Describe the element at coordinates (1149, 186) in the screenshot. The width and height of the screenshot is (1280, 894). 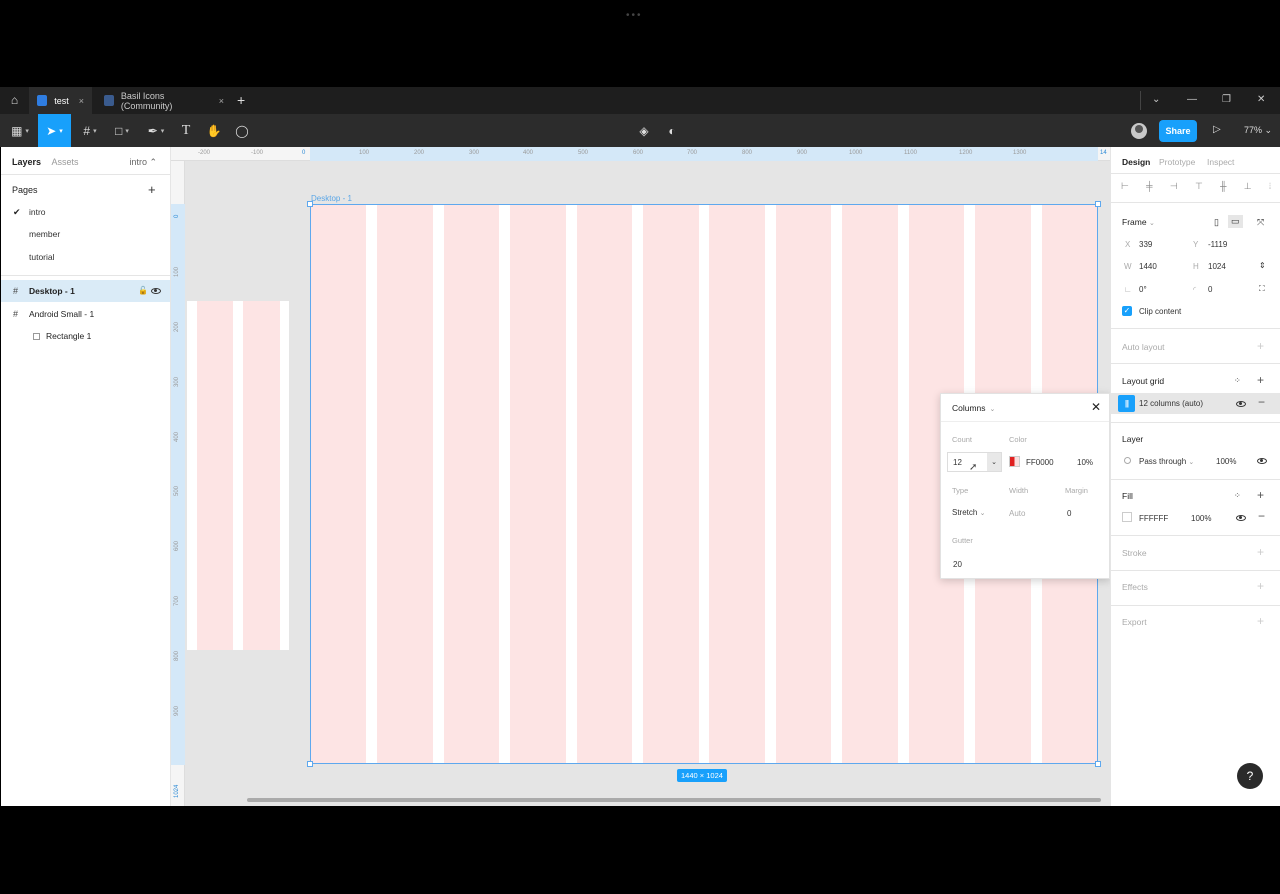
I see `align-center-h-icon: ╪` at that location.